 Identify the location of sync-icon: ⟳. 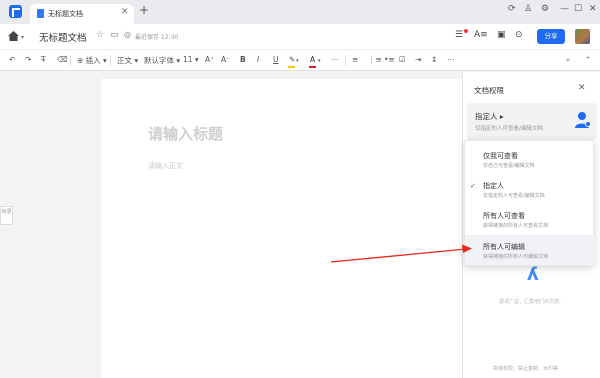
(512, 9).